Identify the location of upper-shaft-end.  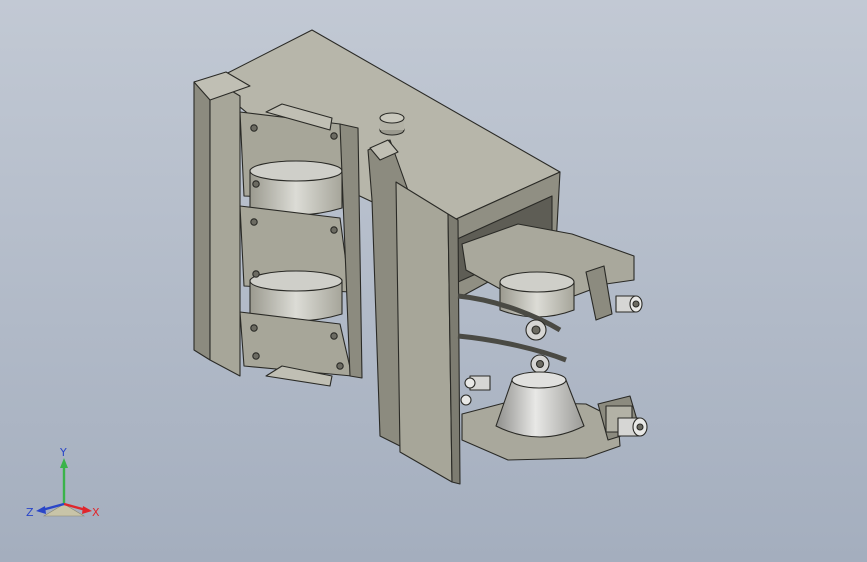
(629, 304).